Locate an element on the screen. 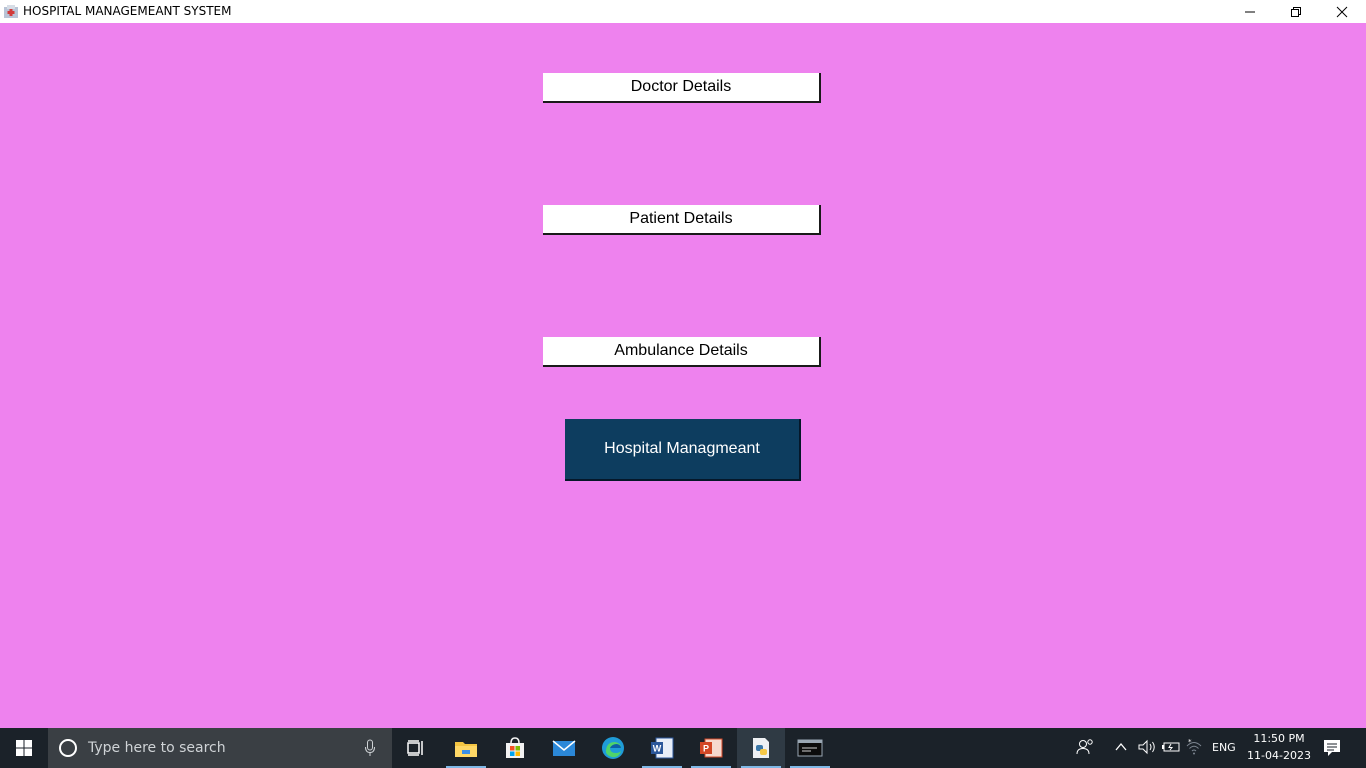  powerpoint-icon: P is located at coordinates (711, 748).